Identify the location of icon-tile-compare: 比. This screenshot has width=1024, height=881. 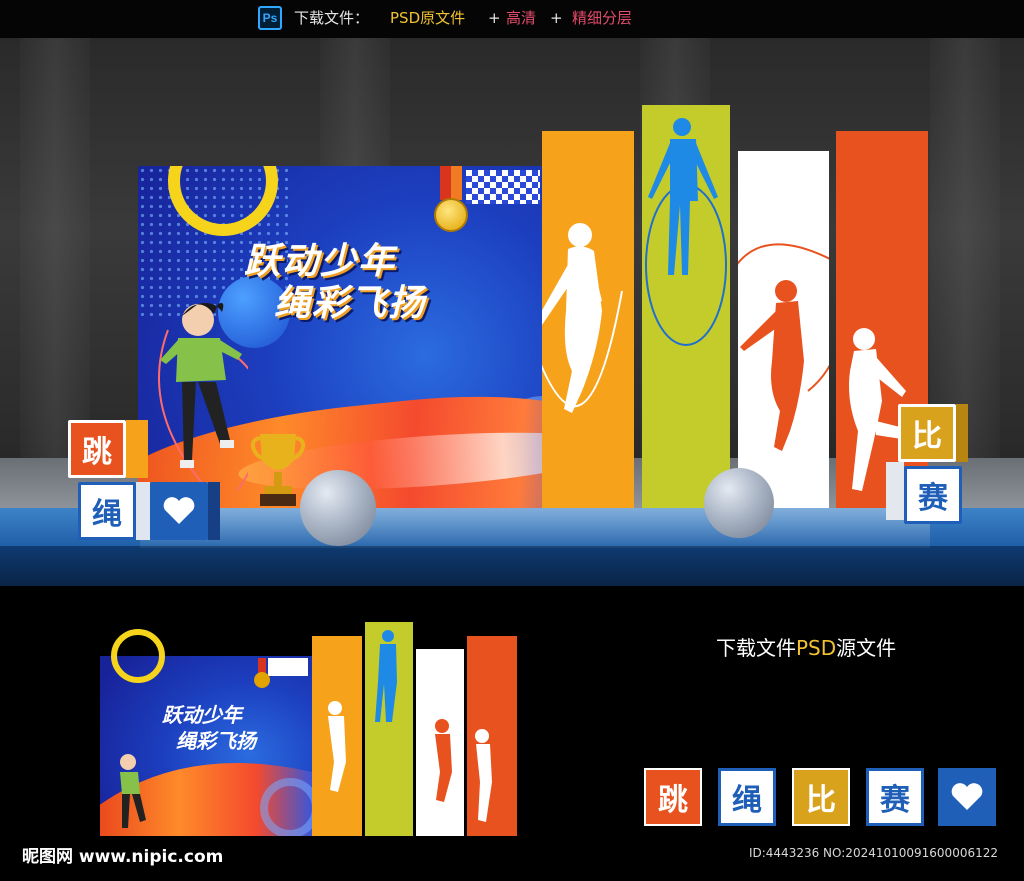
(821, 797).